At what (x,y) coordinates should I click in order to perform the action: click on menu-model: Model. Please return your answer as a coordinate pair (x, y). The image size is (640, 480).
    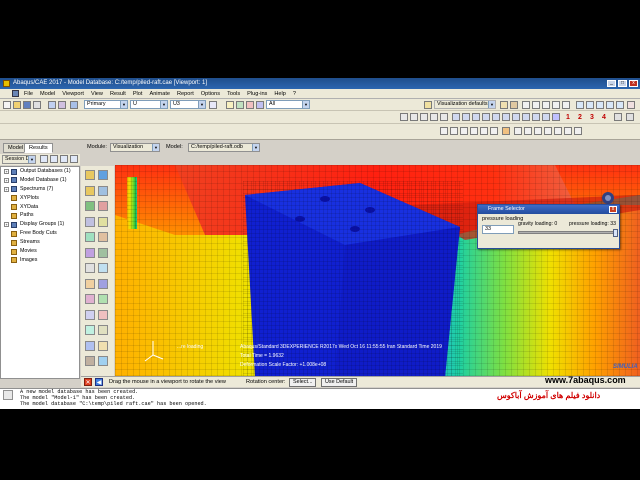
    Looking at the image, I should click on (47, 94).